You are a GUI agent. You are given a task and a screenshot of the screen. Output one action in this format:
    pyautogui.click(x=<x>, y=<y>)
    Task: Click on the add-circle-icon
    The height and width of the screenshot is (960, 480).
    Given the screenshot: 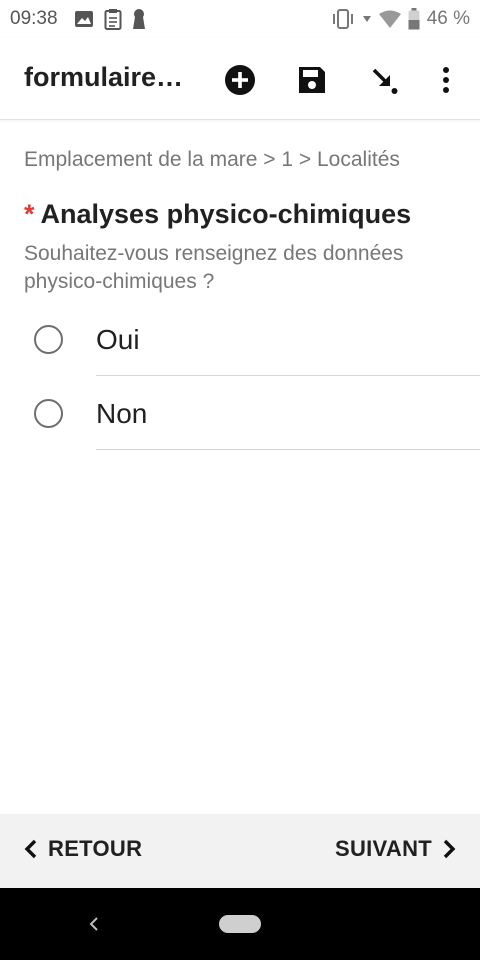 What is the action you would take?
    pyautogui.click(x=240, y=80)
    